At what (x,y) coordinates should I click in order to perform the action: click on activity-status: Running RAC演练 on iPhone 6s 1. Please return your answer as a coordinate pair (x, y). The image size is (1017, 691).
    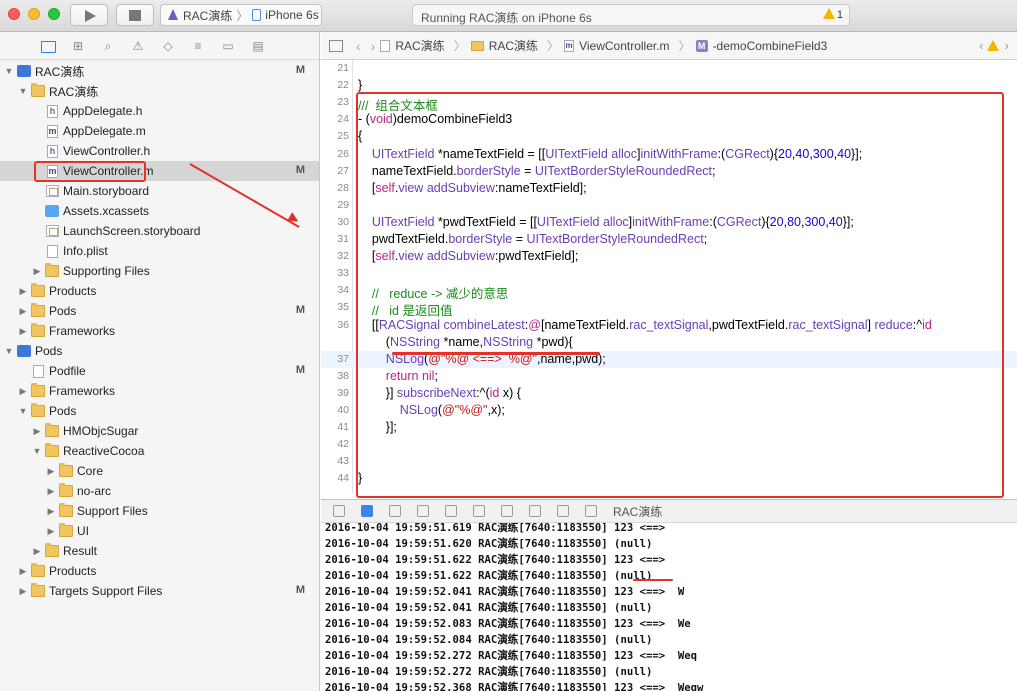
    Looking at the image, I should click on (631, 15).